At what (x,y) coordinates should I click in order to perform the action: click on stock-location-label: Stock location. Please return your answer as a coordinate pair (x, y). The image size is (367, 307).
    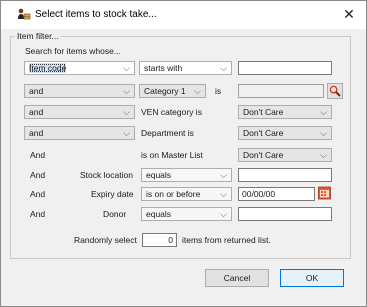
    Looking at the image, I should click on (106, 175).